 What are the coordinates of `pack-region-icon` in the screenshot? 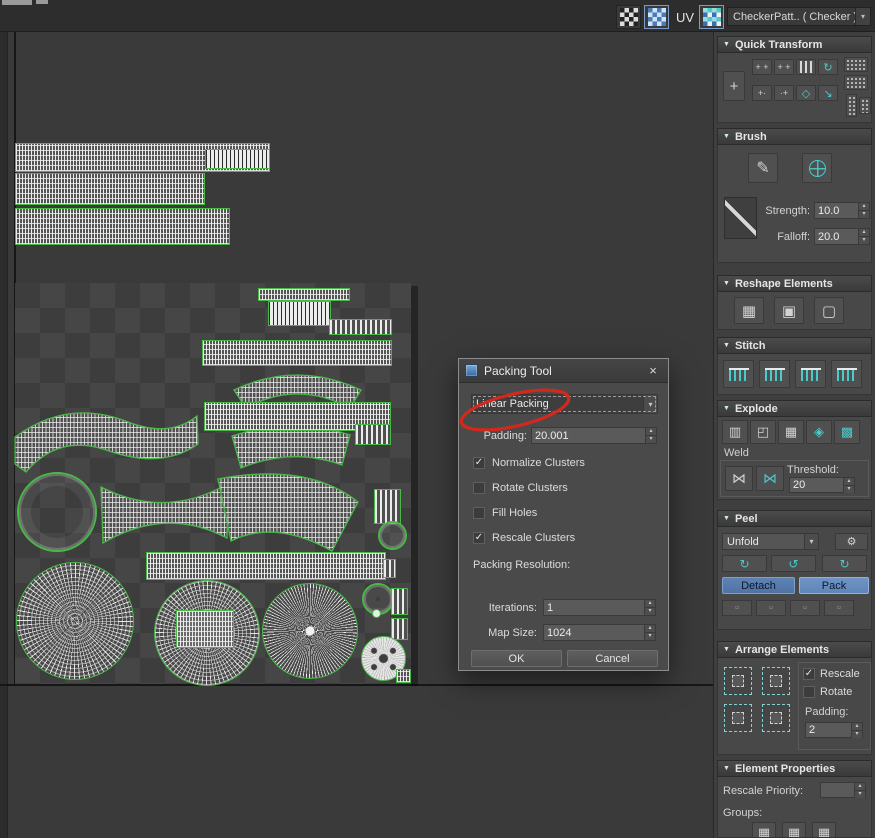 It's located at (738, 718).